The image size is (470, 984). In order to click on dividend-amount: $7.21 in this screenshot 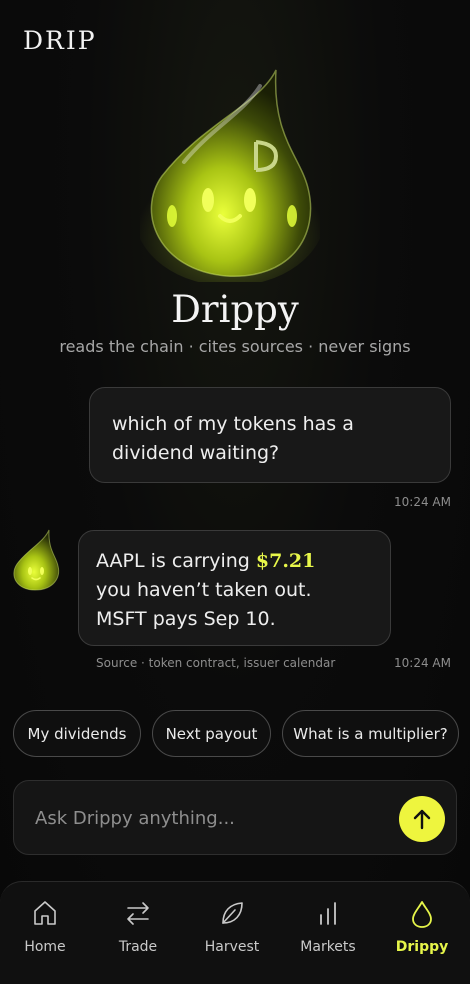, I will do `click(285, 561)`.